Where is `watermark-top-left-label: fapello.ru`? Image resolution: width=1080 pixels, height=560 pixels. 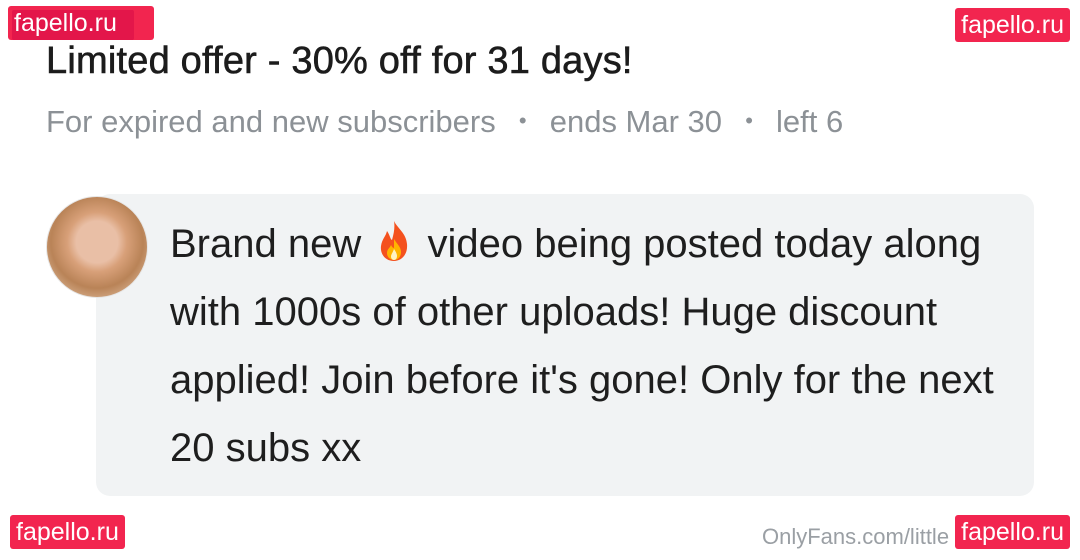
watermark-top-left-label: fapello.ru is located at coordinates (65, 23).